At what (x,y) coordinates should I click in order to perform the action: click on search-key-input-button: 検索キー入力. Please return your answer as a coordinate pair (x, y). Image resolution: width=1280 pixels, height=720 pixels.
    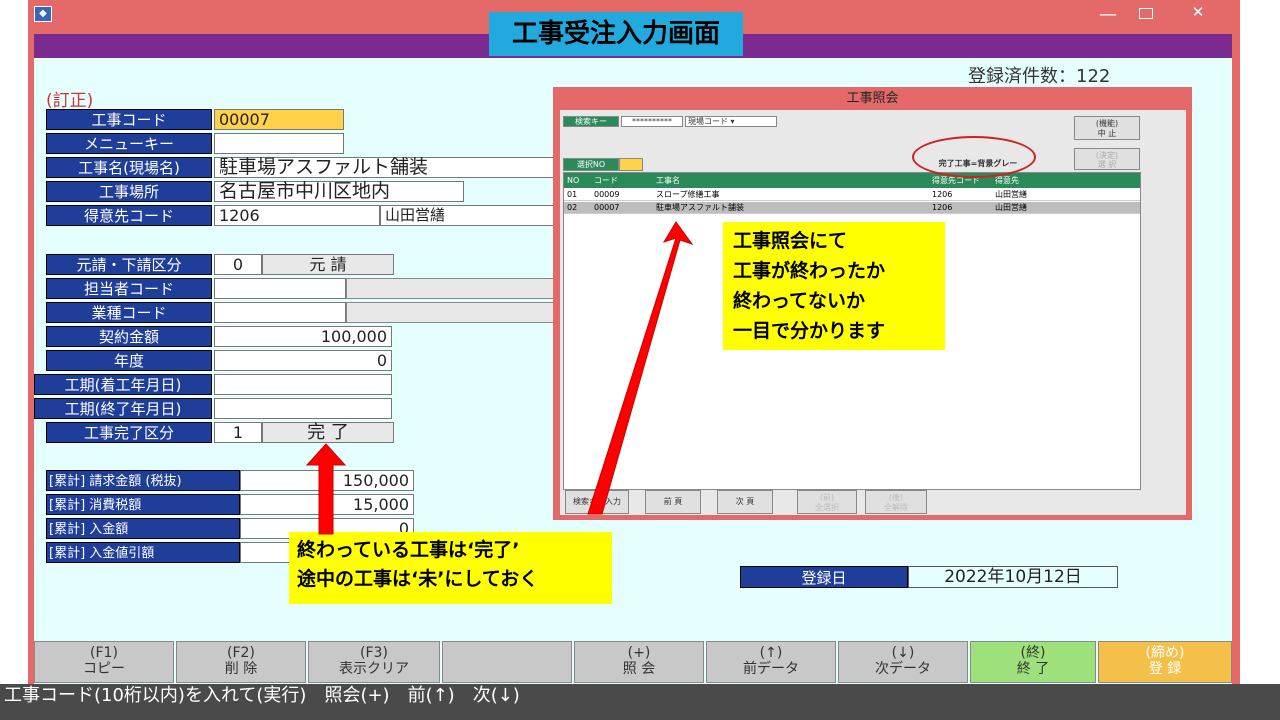
    Looking at the image, I should click on (597, 502).